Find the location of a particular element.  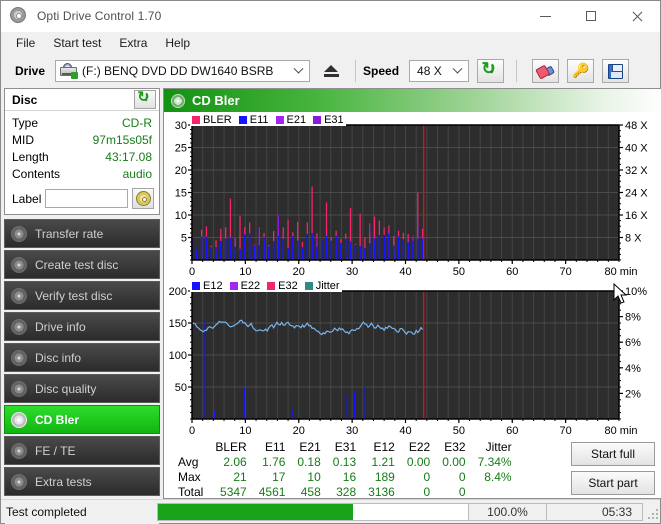

key-icon is located at coordinates (580, 70).